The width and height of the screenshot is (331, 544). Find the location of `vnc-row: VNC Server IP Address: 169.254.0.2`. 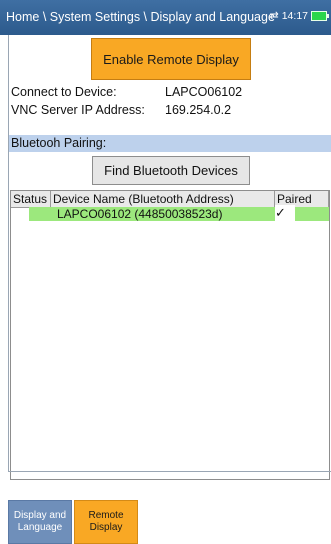

vnc-row: VNC Server IP Address: 169.254.0.2 is located at coordinates (121, 110).